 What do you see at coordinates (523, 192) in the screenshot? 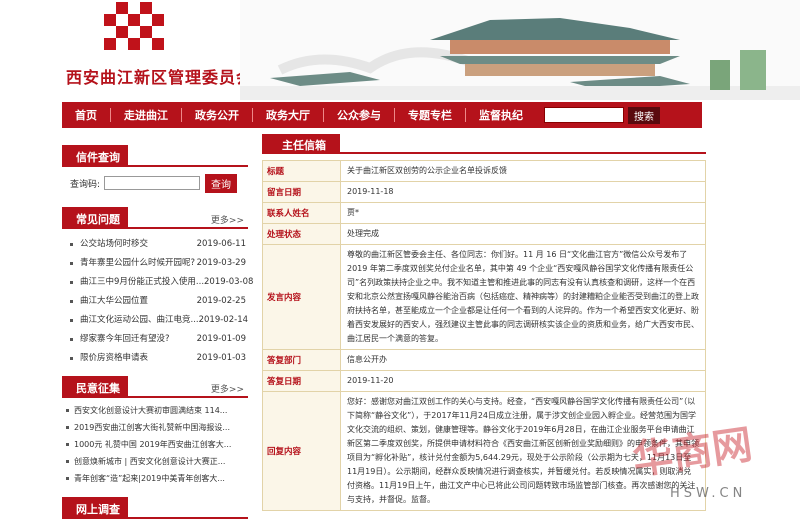
I see `row-value: 2019-11-18` at bounding box center [523, 192].